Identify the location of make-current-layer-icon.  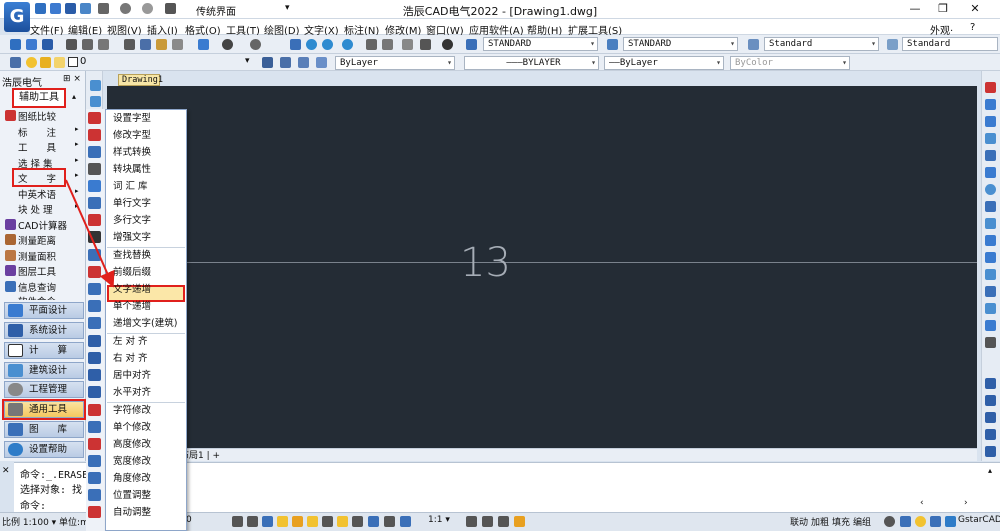
(267, 62).